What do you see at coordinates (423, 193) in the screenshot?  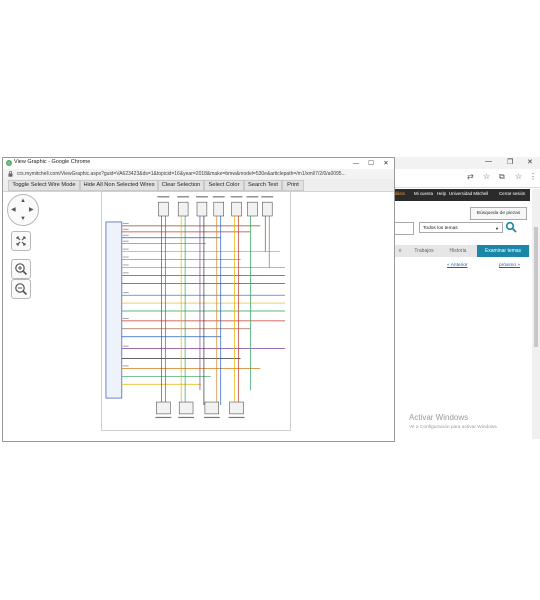 I see `nav-item-my-account: Mi cuenta` at bounding box center [423, 193].